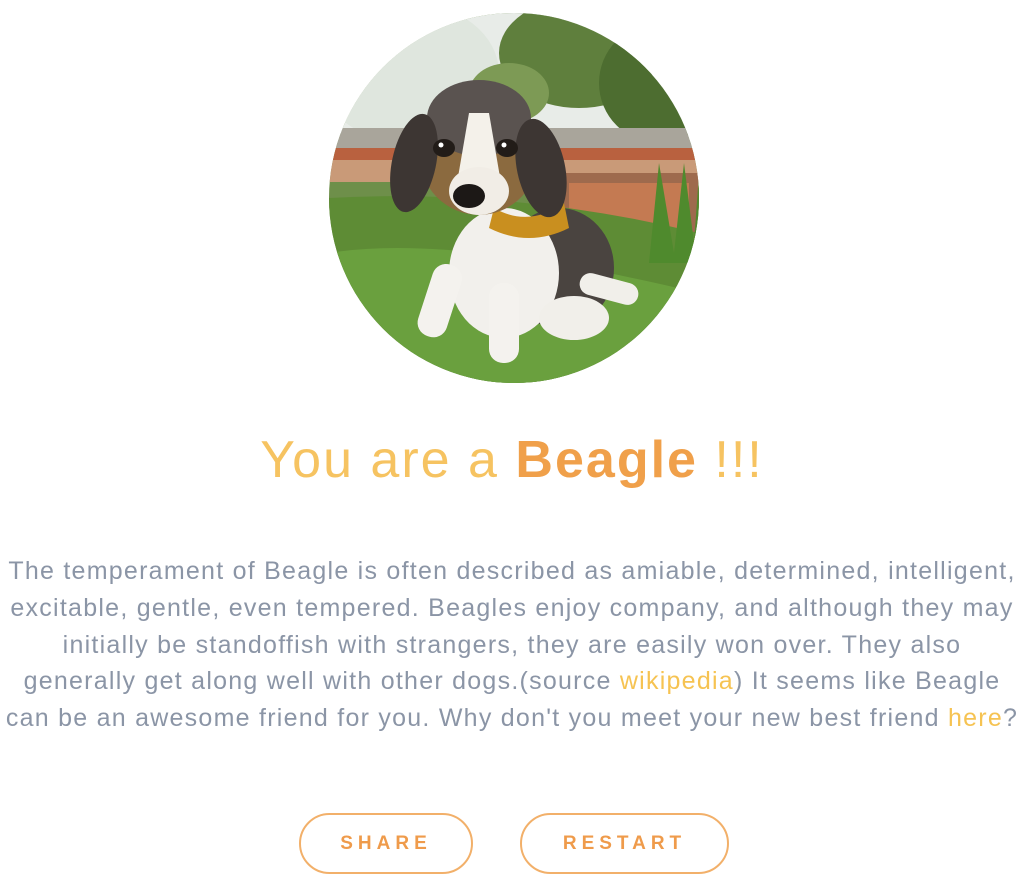 This screenshot has width=1024, height=893. What do you see at coordinates (739, 460) in the screenshot?
I see `headline-suffix: !!!` at bounding box center [739, 460].